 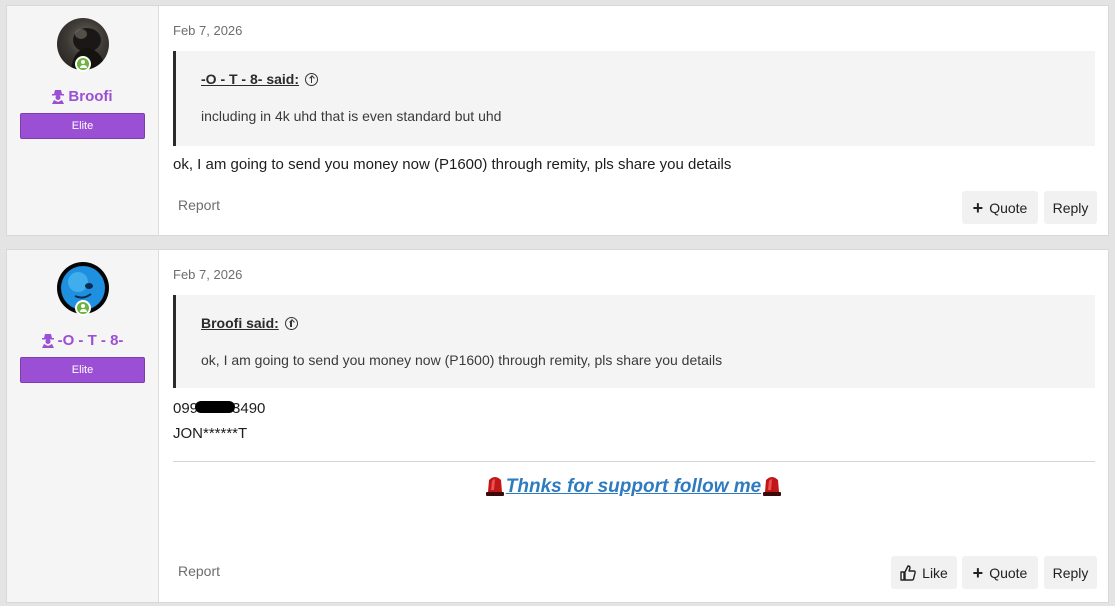 What do you see at coordinates (83, 426) in the screenshot?
I see `user-cell: -O - T - 8- Elite` at bounding box center [83, 426].